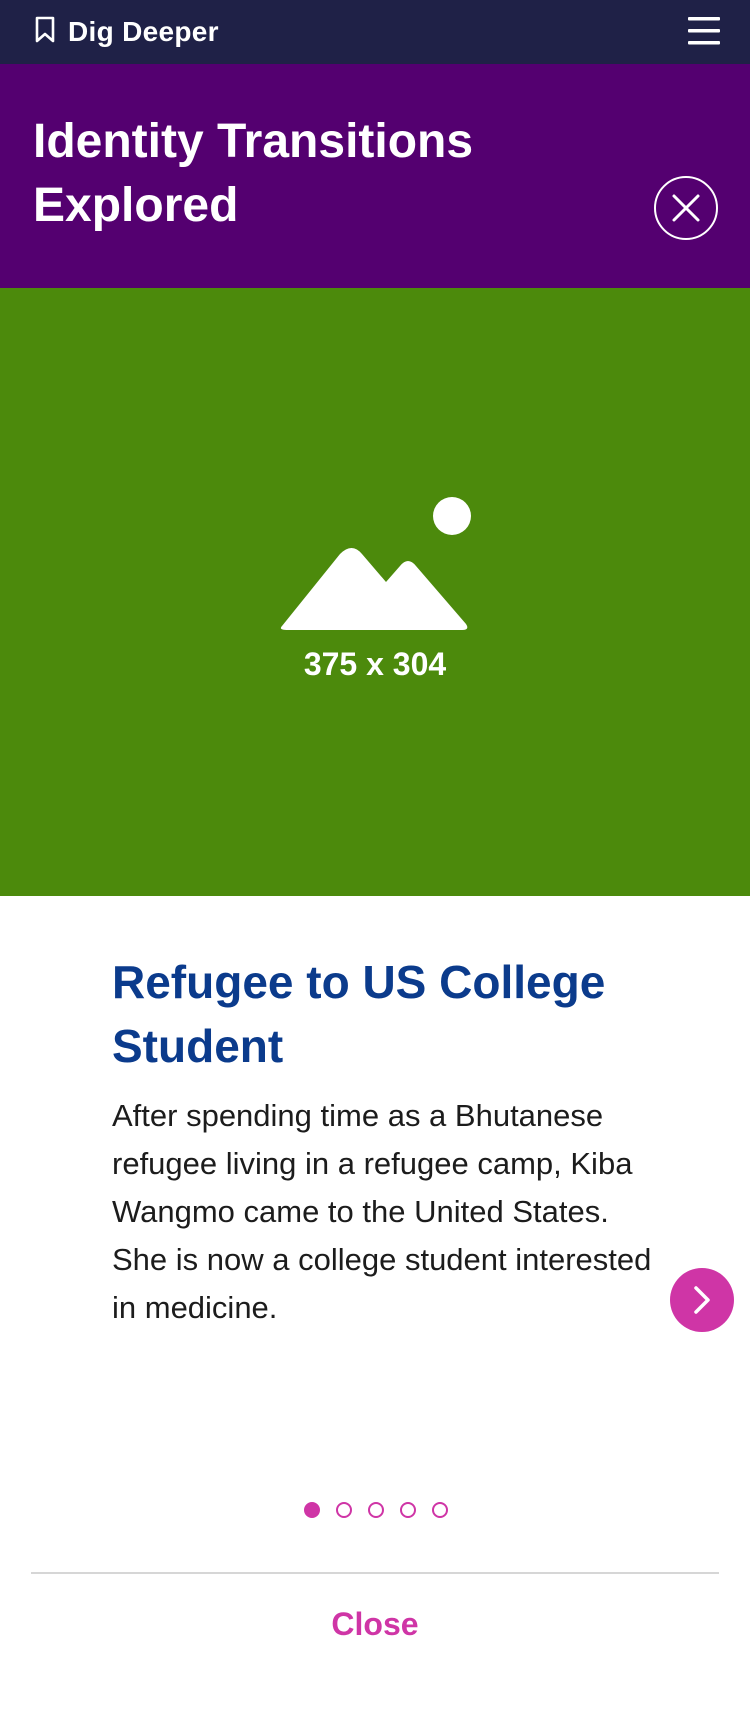 This screenshot has height=1712, width=750. I want to click on chevron-right-icon, so click(702, 1300).